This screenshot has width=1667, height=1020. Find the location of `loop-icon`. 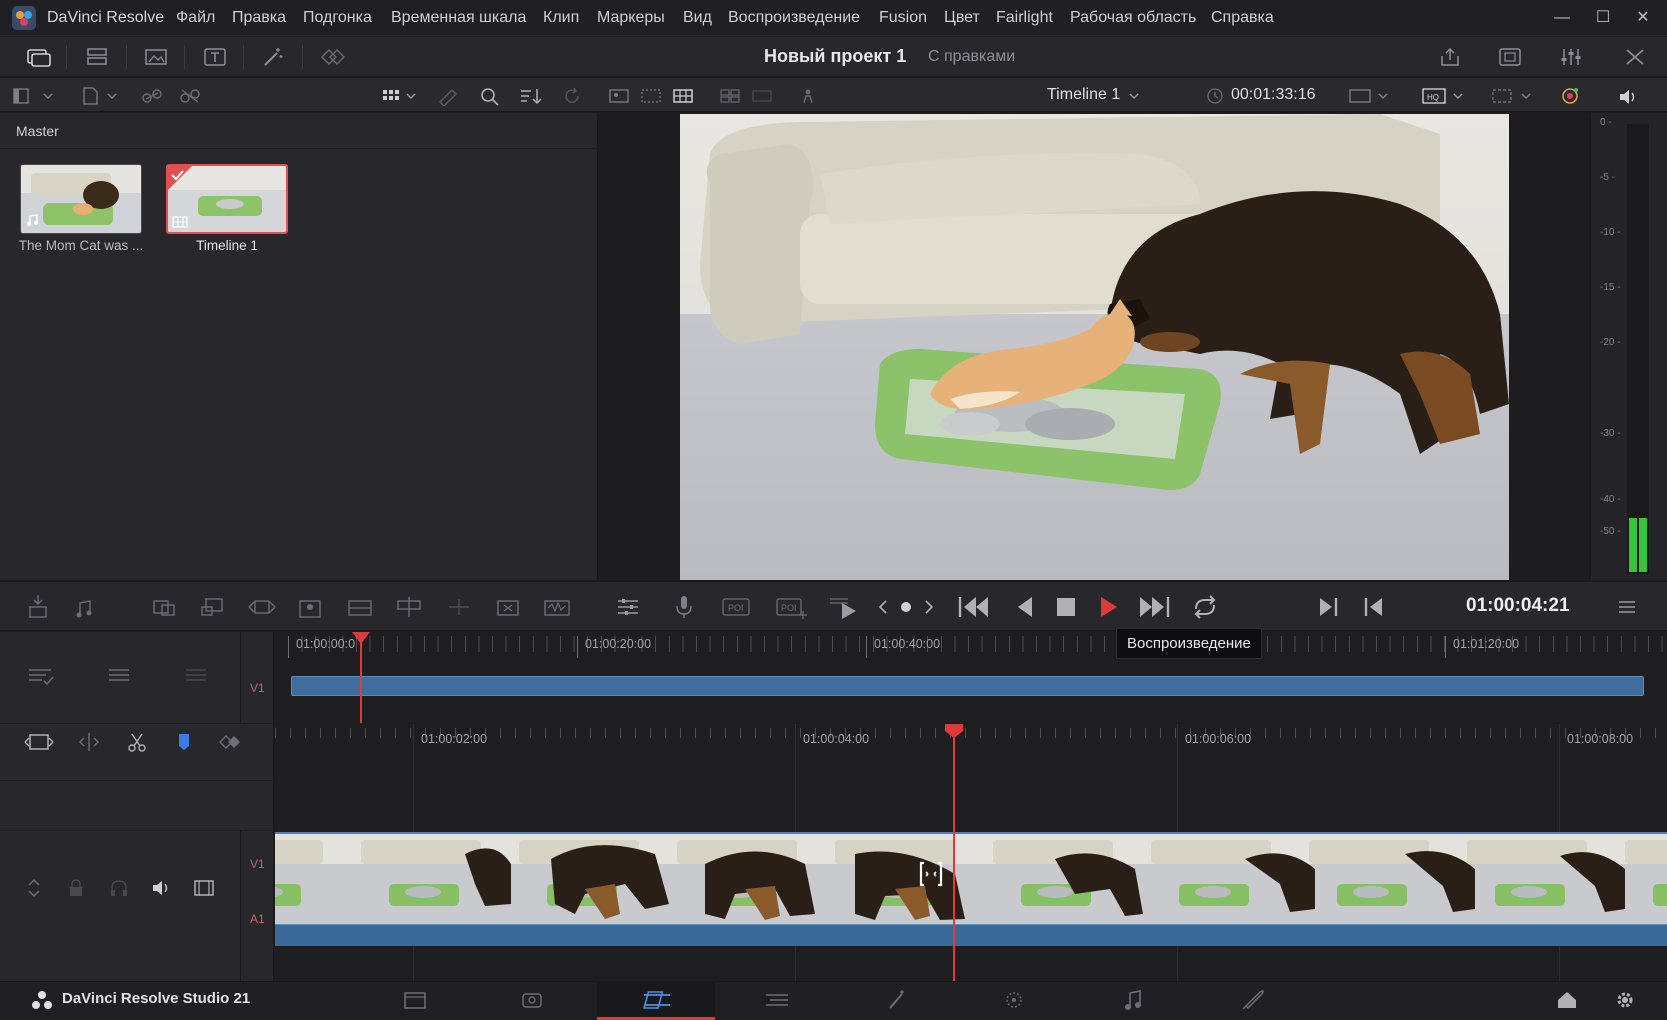

loop-icon is located at coordinates (1205, 607).